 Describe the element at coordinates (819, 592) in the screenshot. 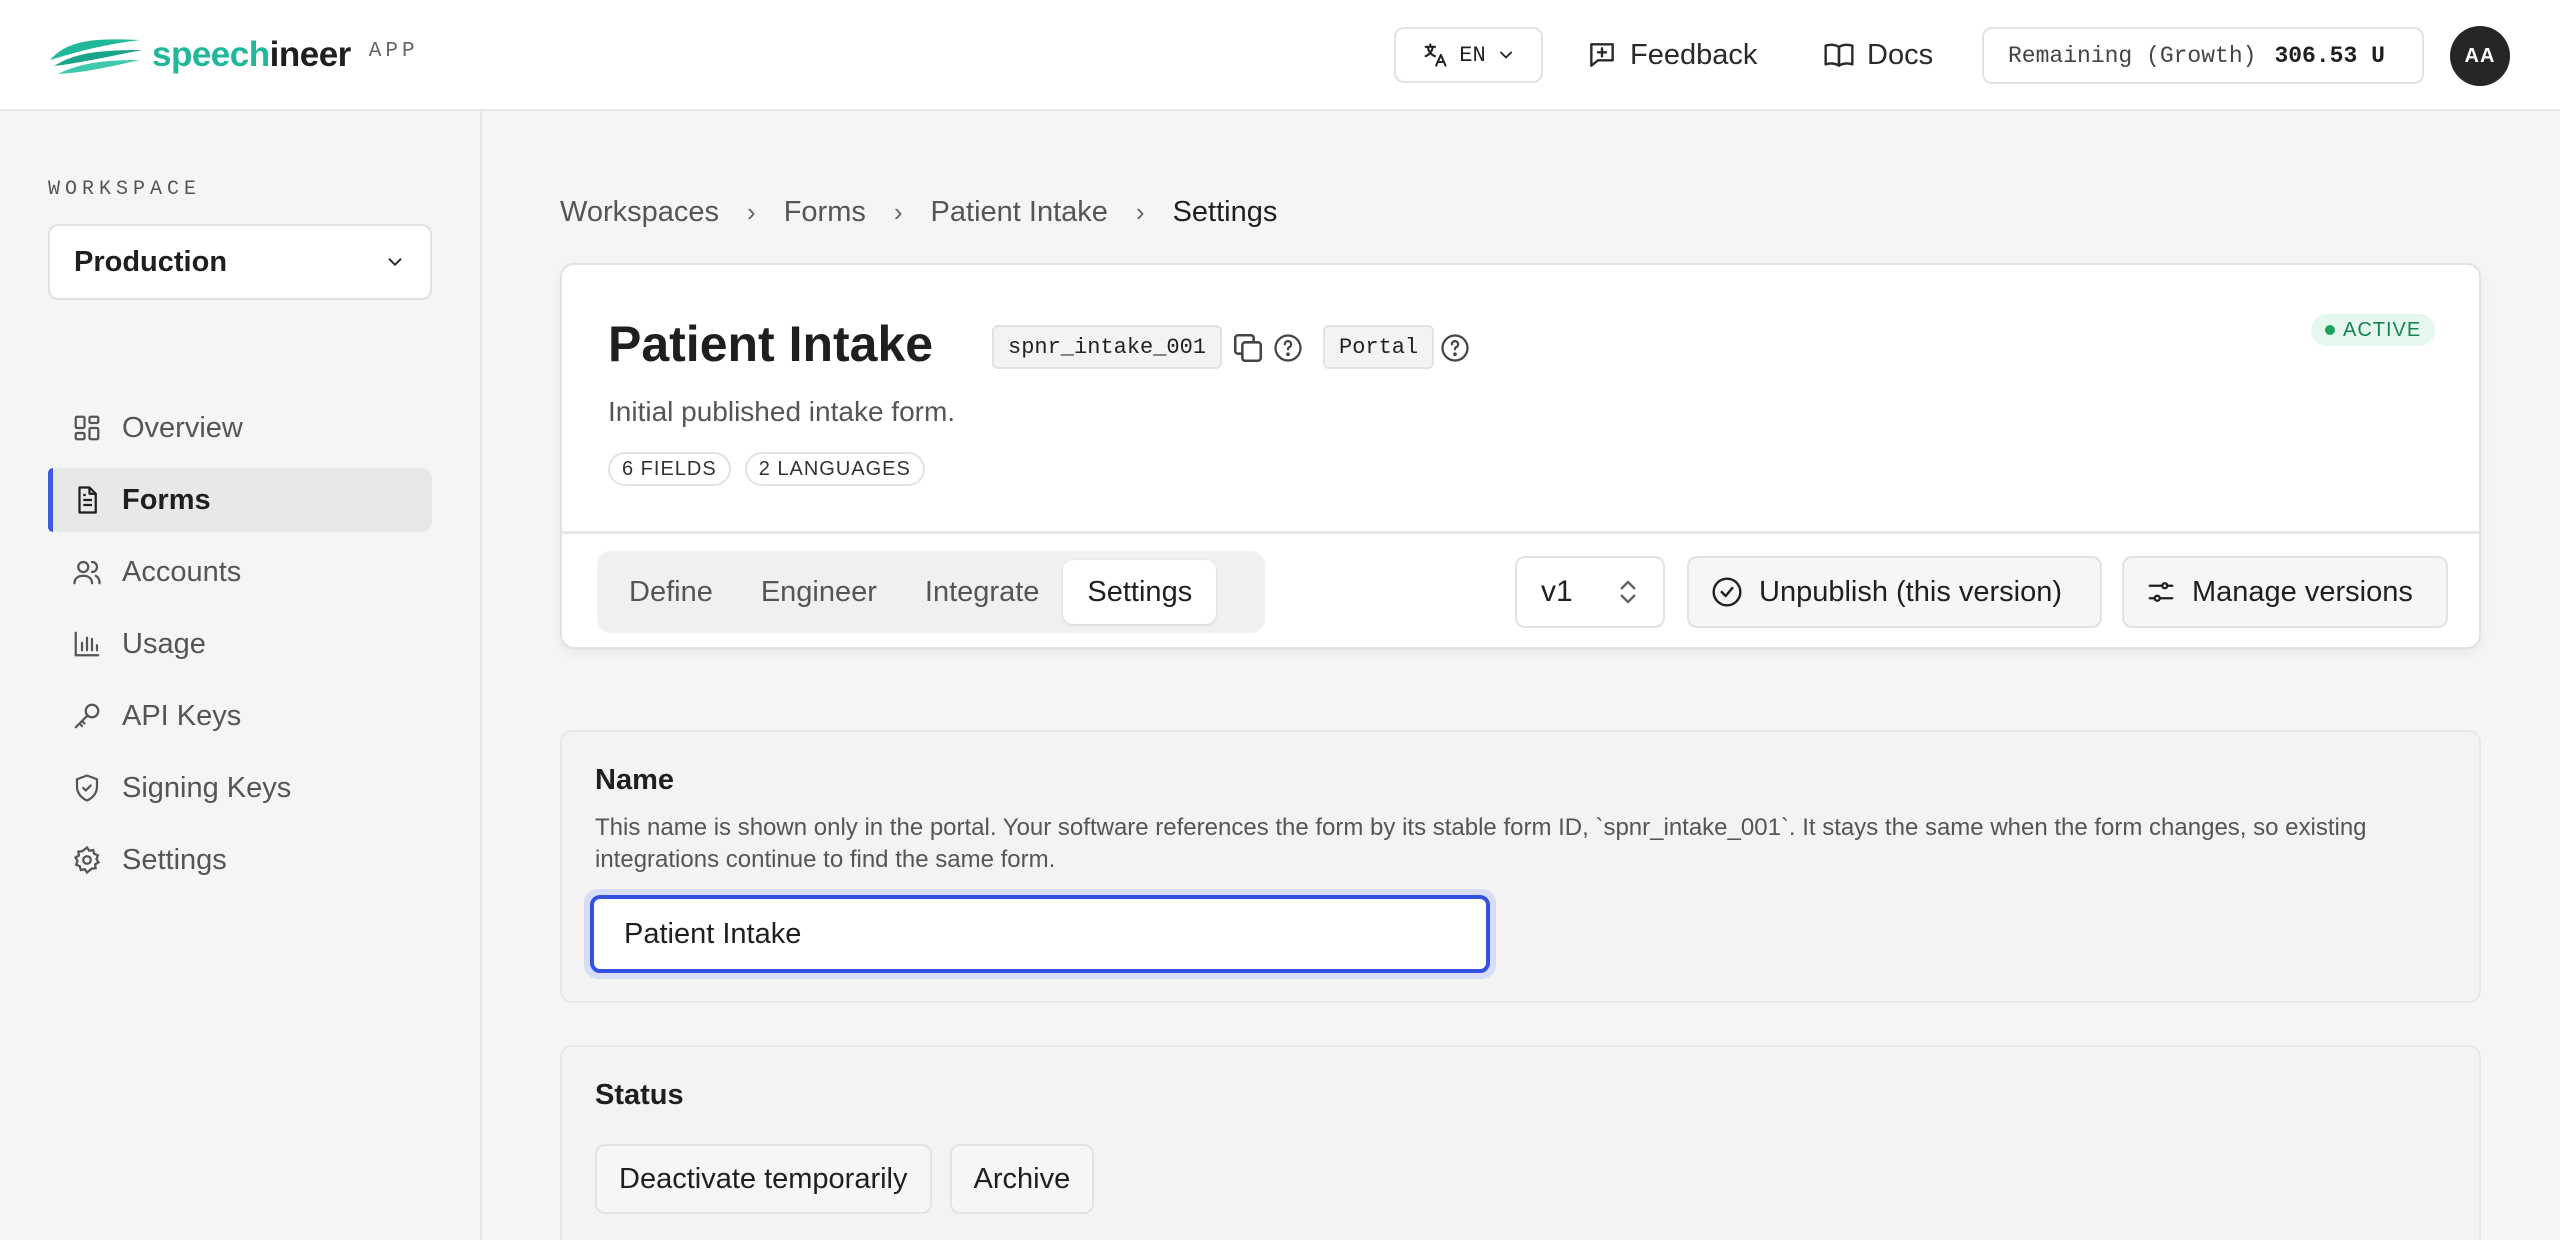

I see `tab-engineer: Engineer` at that location.